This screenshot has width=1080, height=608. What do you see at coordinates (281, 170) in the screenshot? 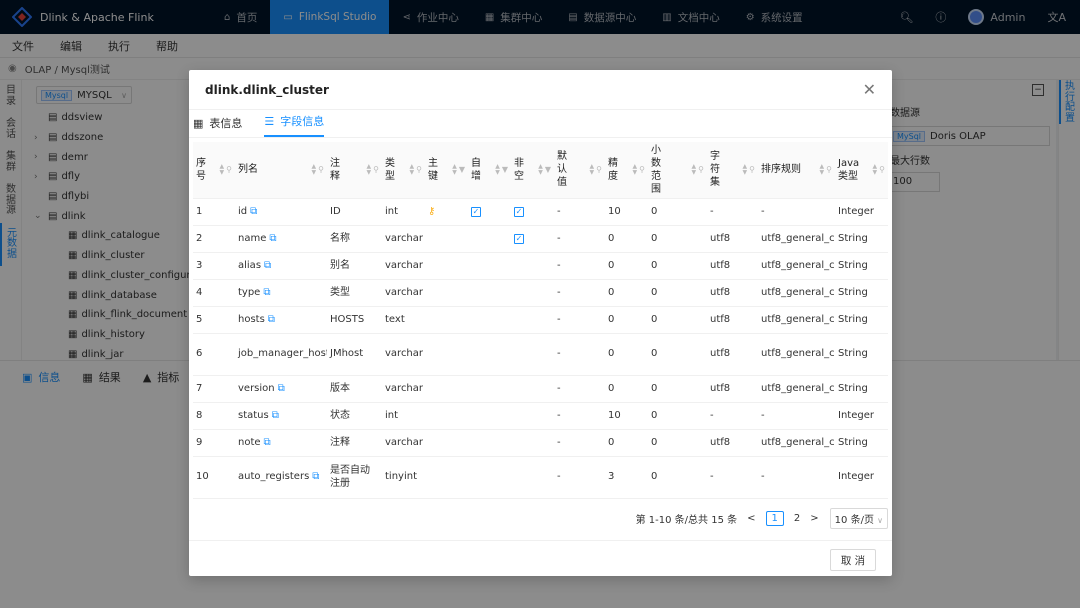
I see `column-header: 列名 ▲ ▼ ⚲` at bounding box center [281, 170].